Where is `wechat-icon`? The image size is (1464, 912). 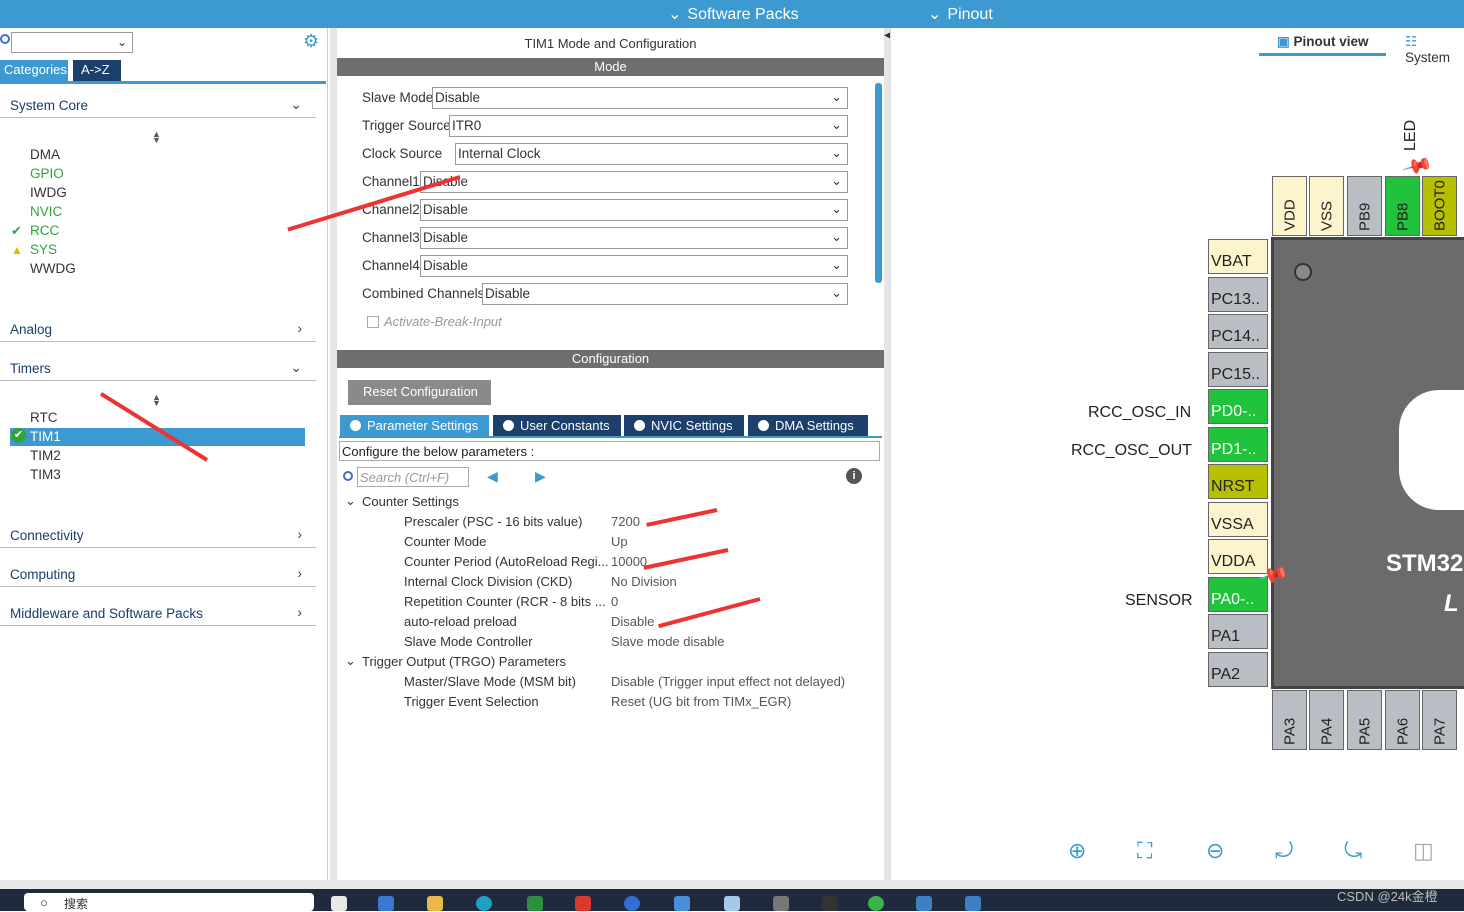
wechat-icon is located at coordinates (876, 903).